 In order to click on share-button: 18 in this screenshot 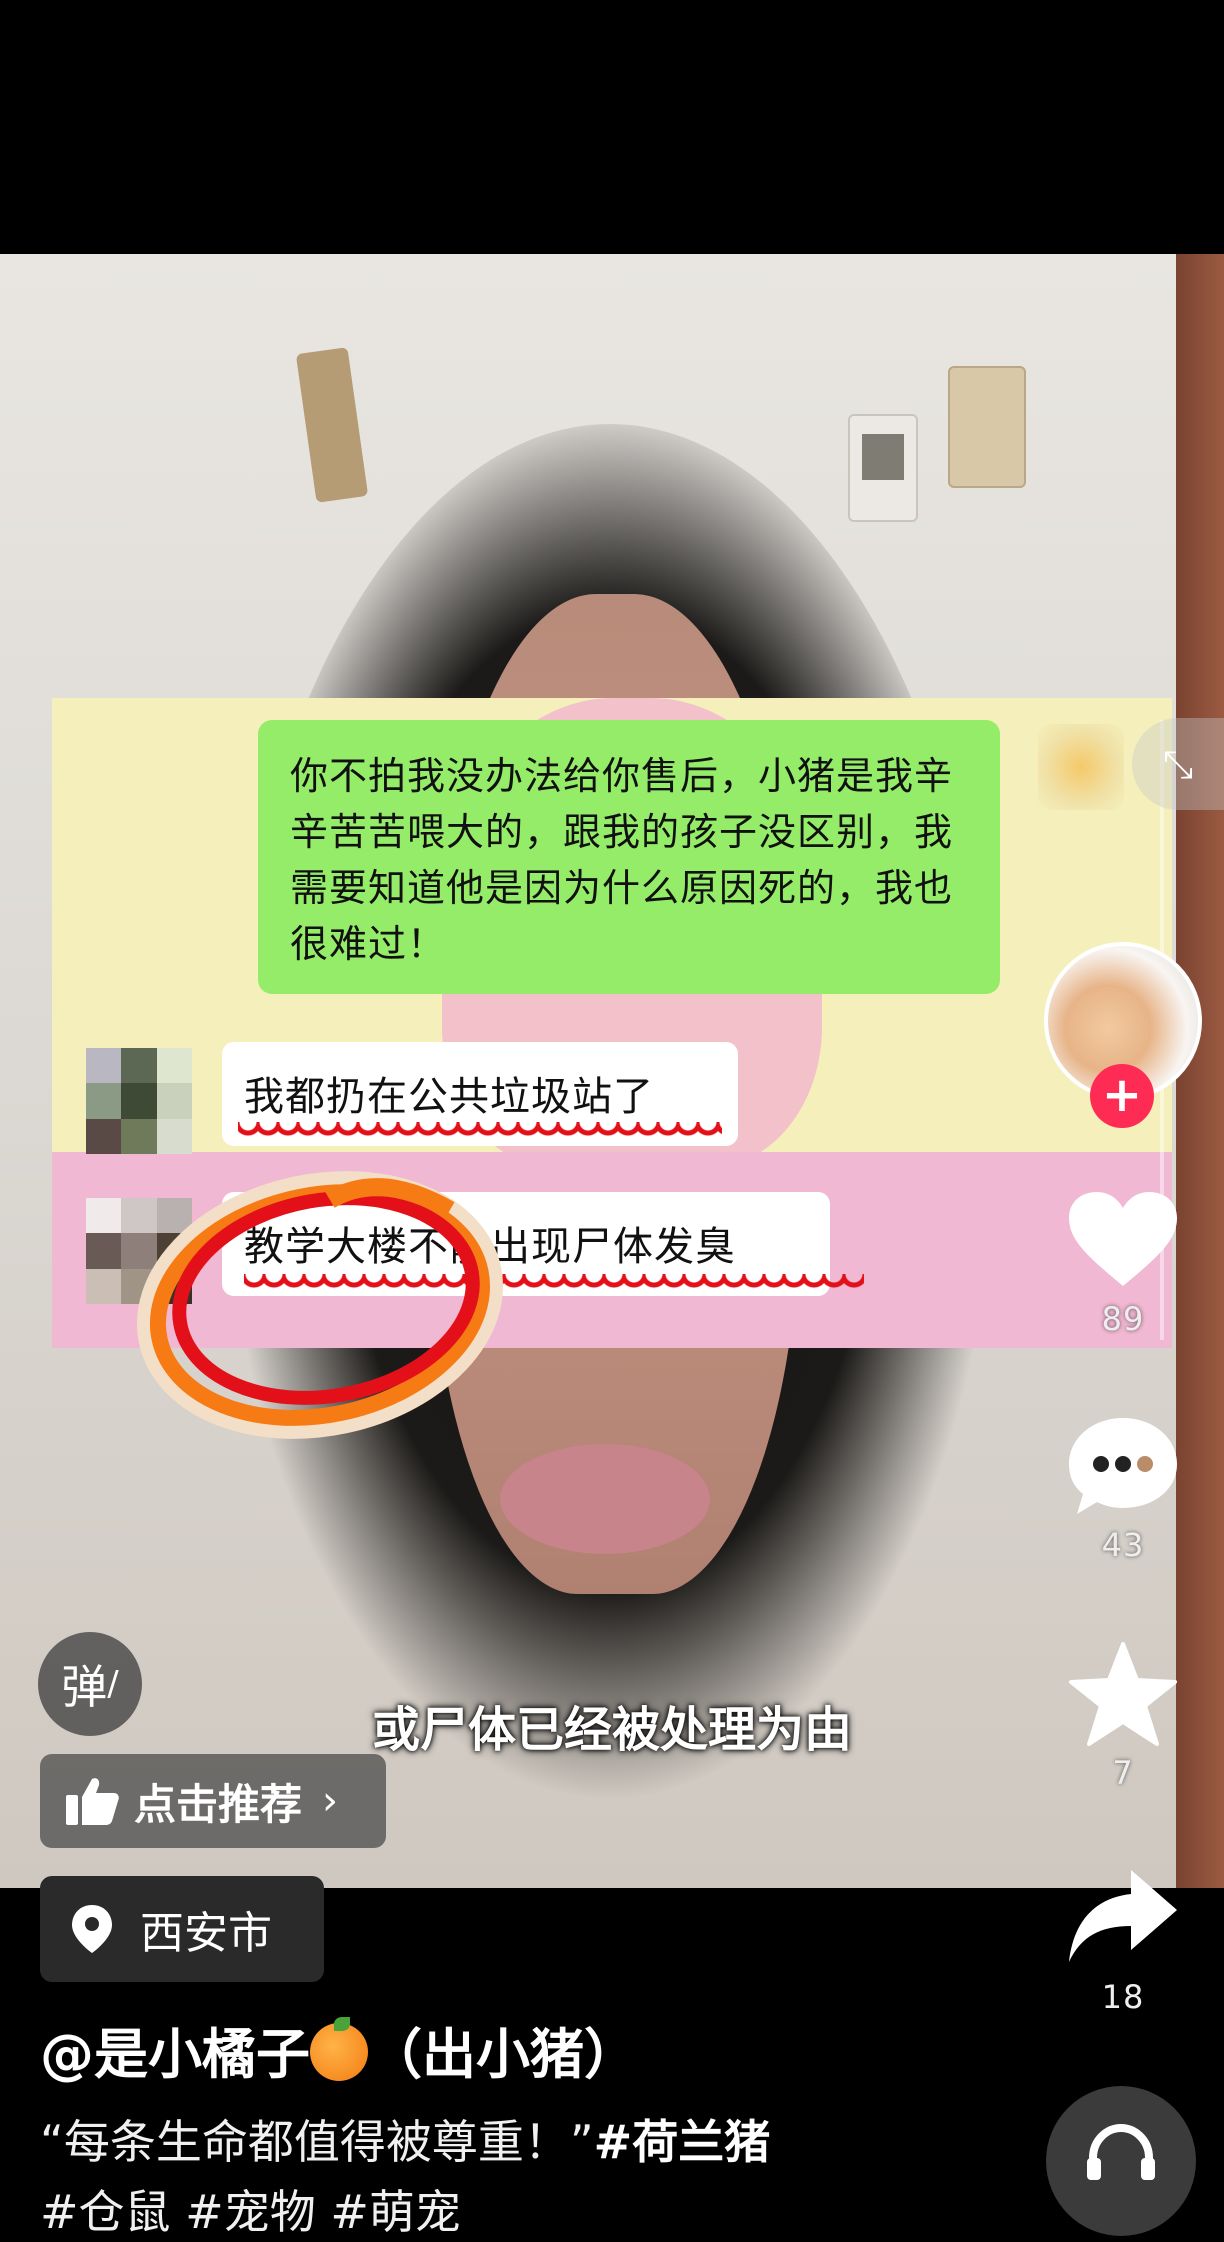, I will do `click(1123, 1937)`.